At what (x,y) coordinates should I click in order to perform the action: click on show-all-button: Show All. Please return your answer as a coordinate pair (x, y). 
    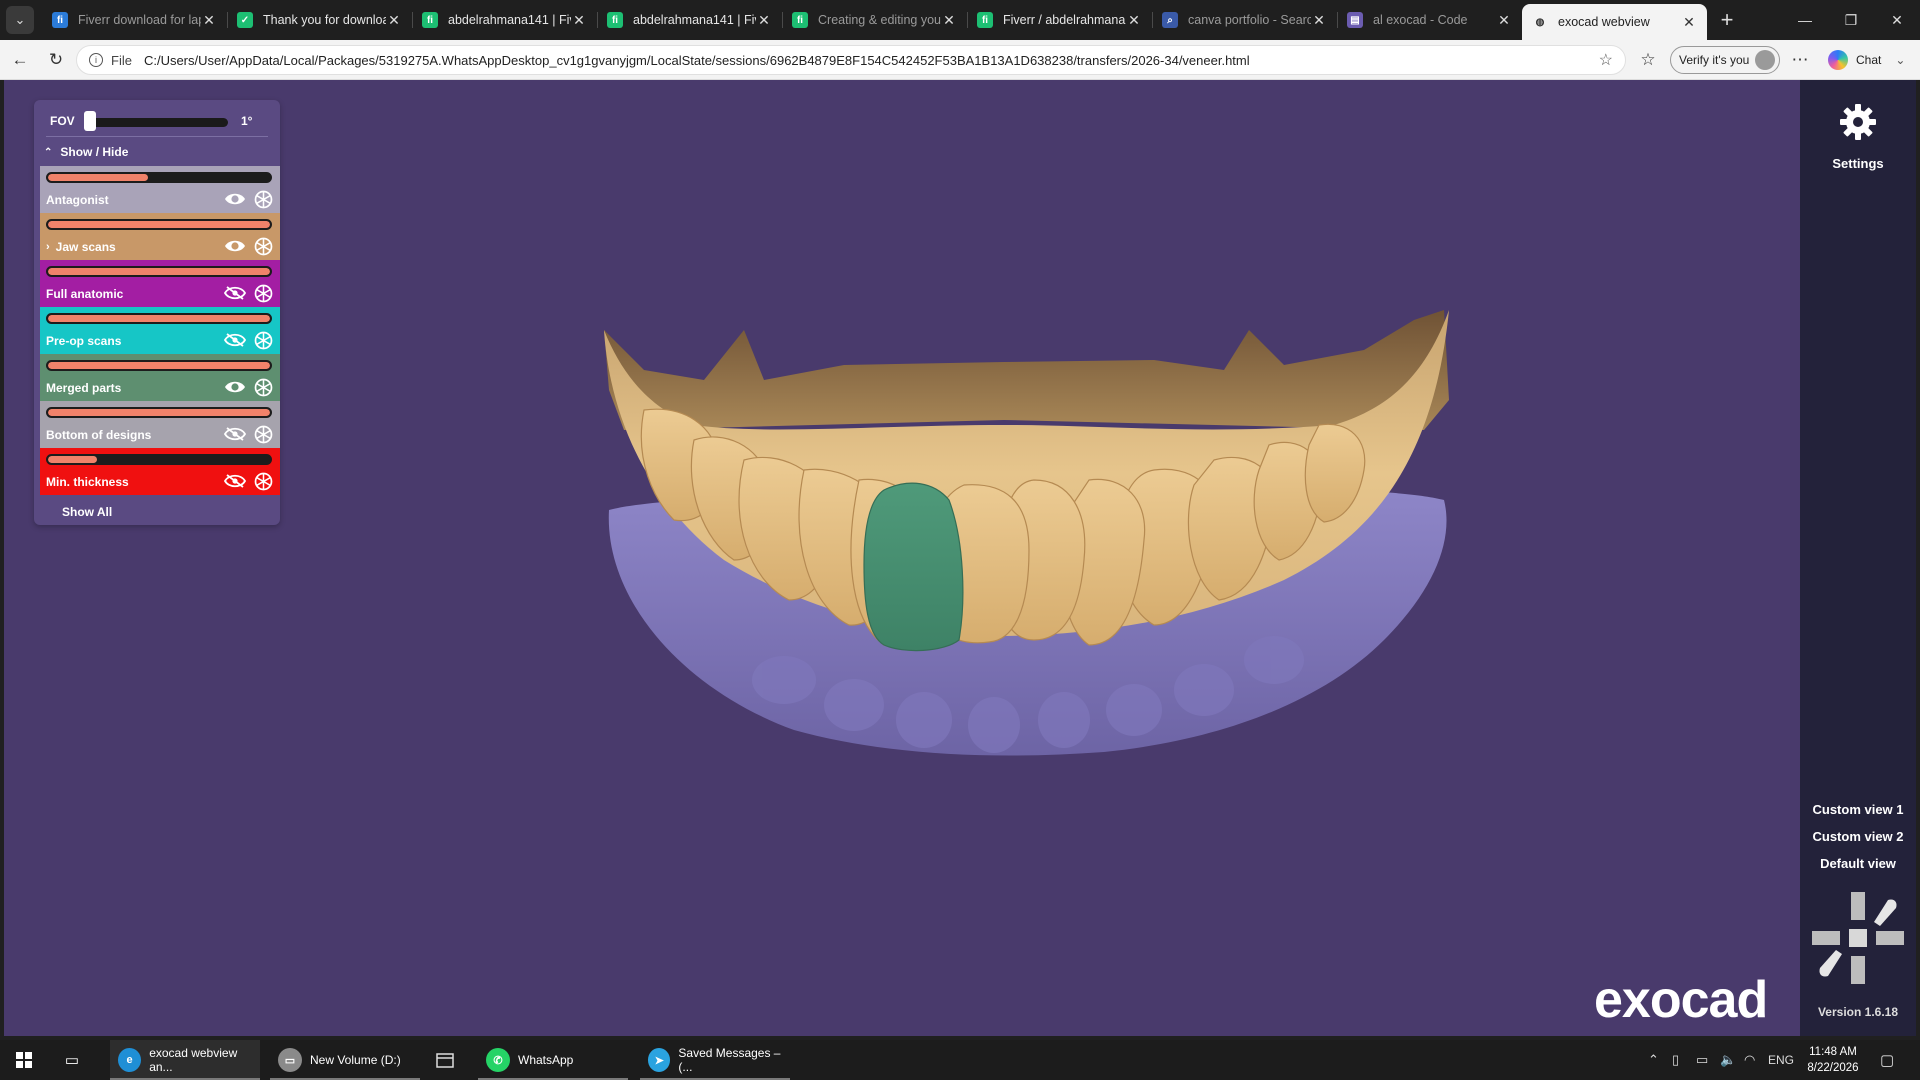
    Looking at the image, I should click on (87, 512).